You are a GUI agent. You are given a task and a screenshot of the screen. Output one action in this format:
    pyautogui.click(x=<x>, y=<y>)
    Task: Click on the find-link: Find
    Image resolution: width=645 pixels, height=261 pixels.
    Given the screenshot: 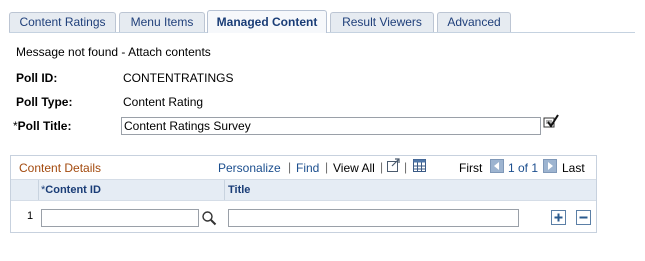 What is the action you would take?
    pyautogui.click(x=307, y=168)
    